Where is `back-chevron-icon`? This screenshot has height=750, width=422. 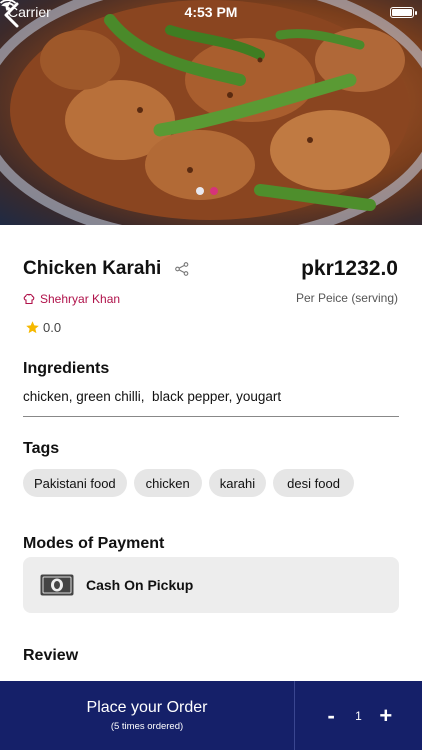 back-chevron-icon is located at coordinates (12, 15).